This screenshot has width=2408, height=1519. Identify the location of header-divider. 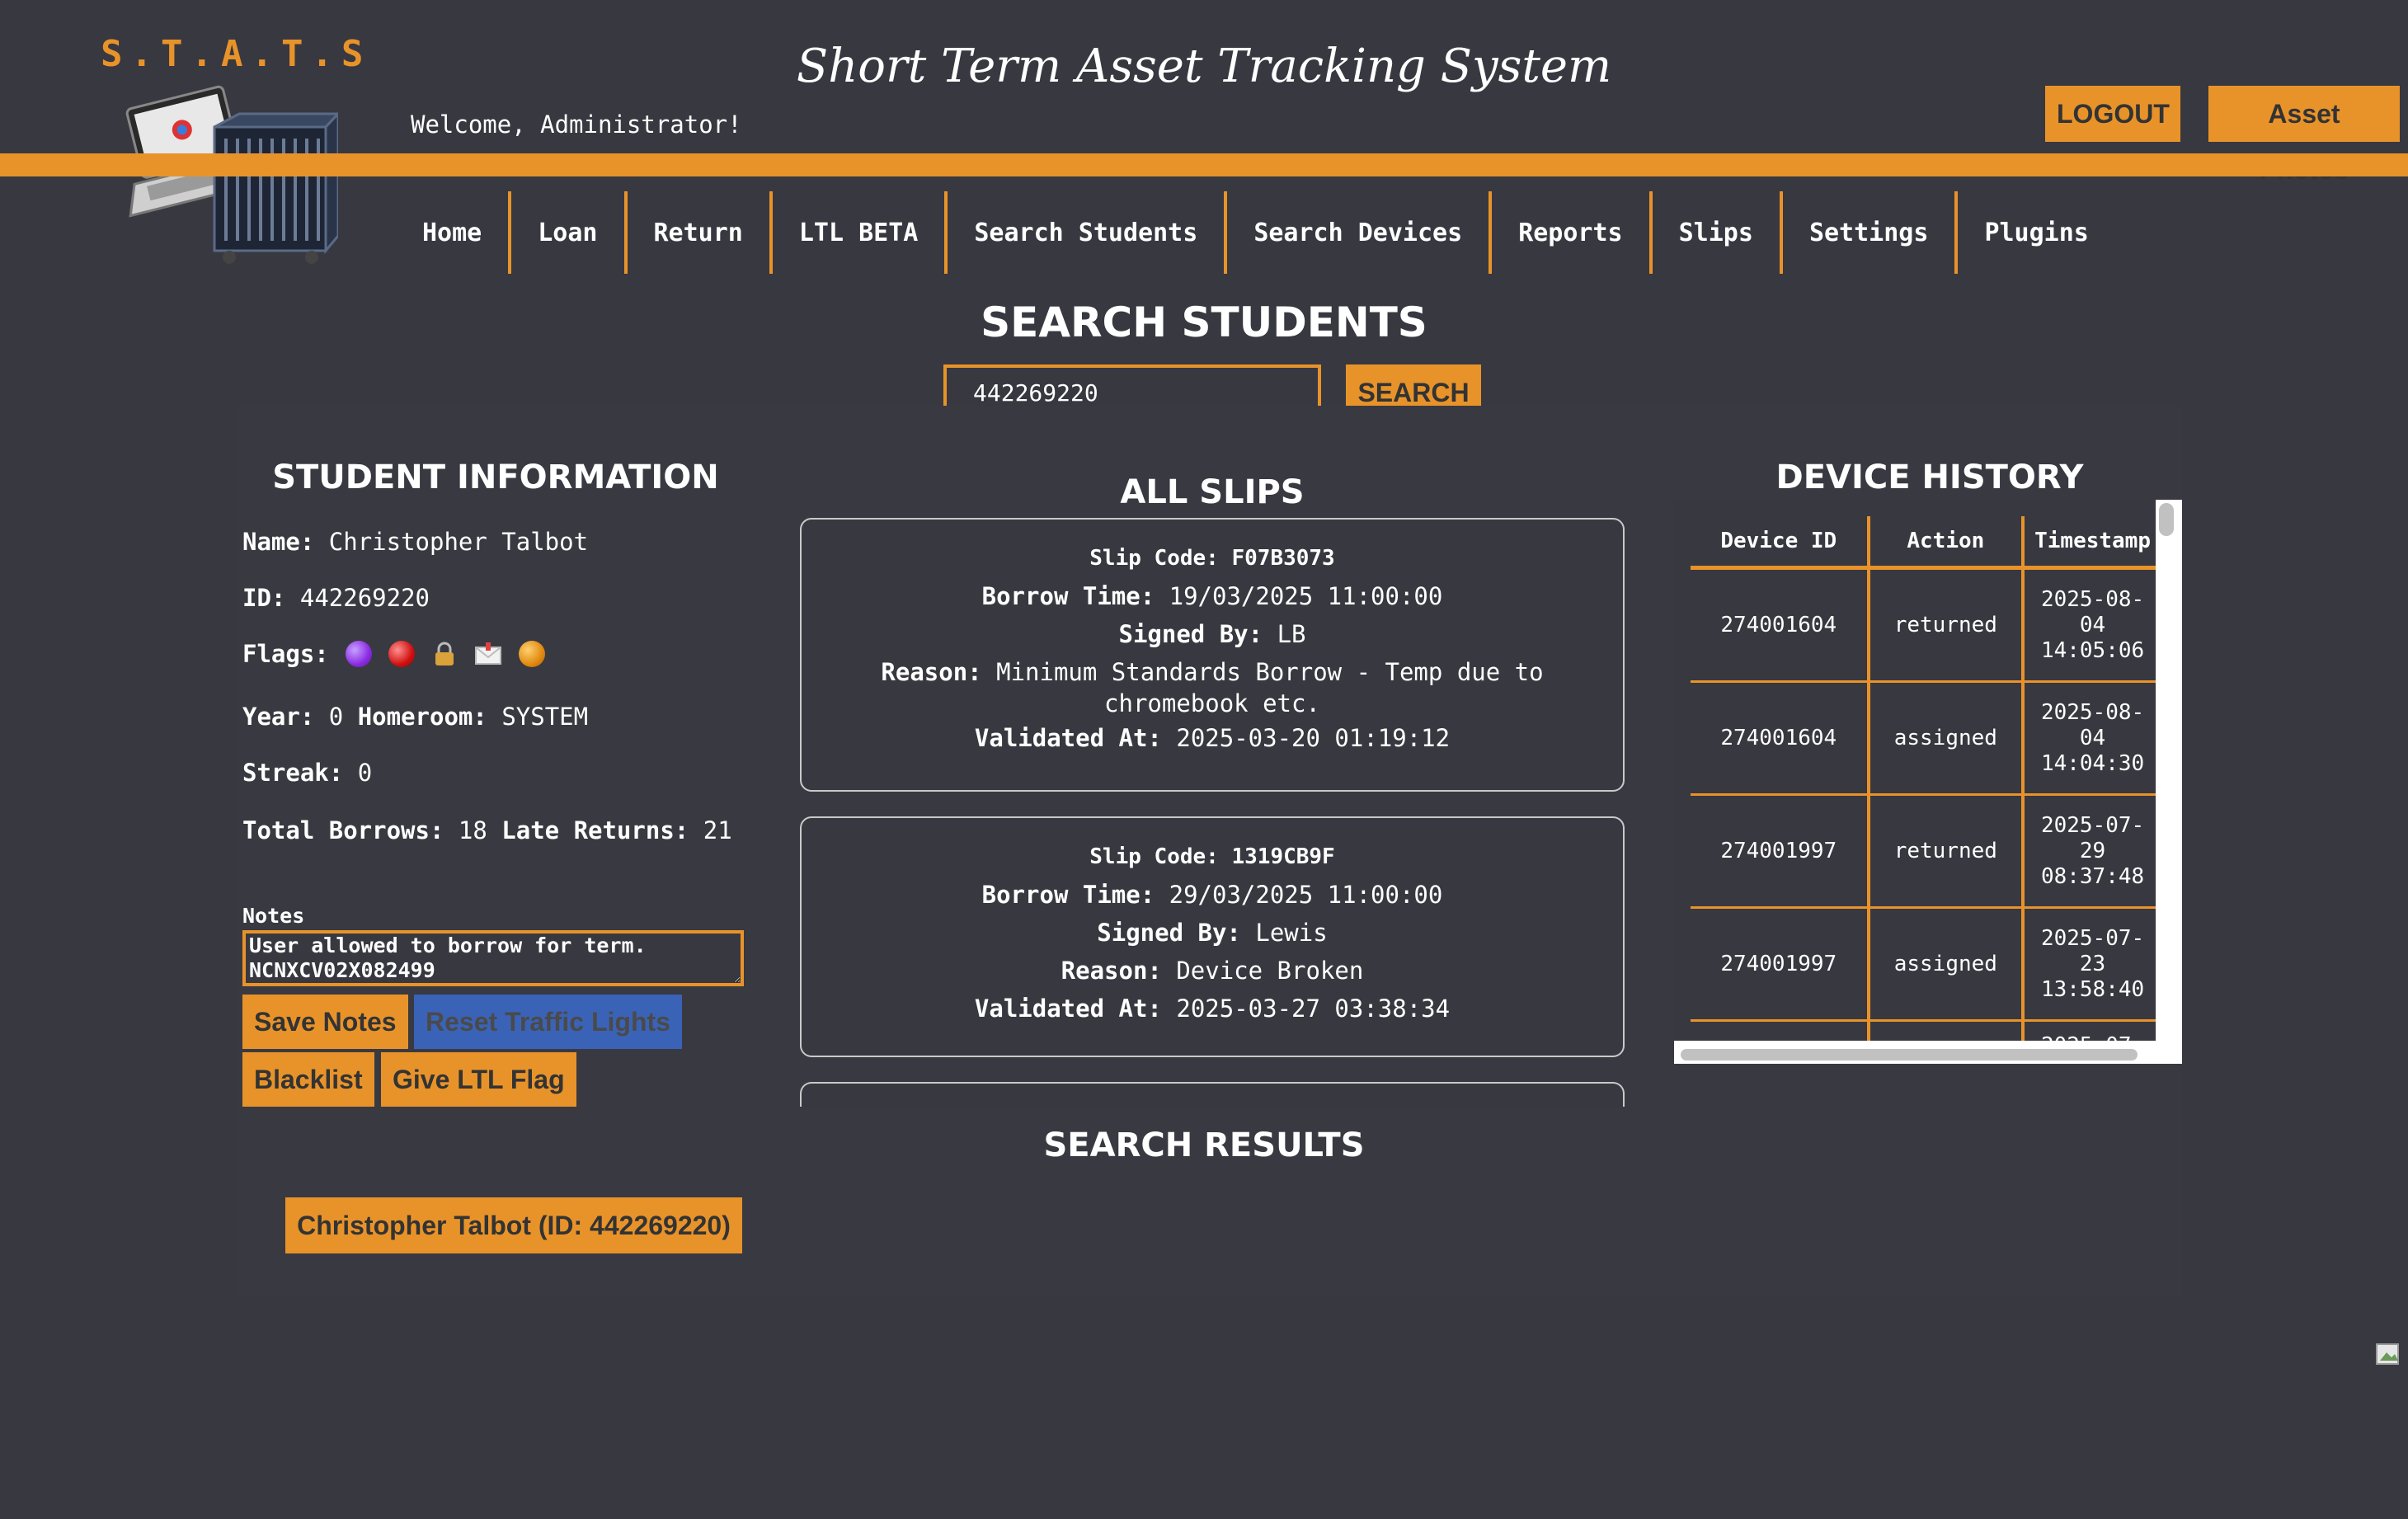
(1204, 165).